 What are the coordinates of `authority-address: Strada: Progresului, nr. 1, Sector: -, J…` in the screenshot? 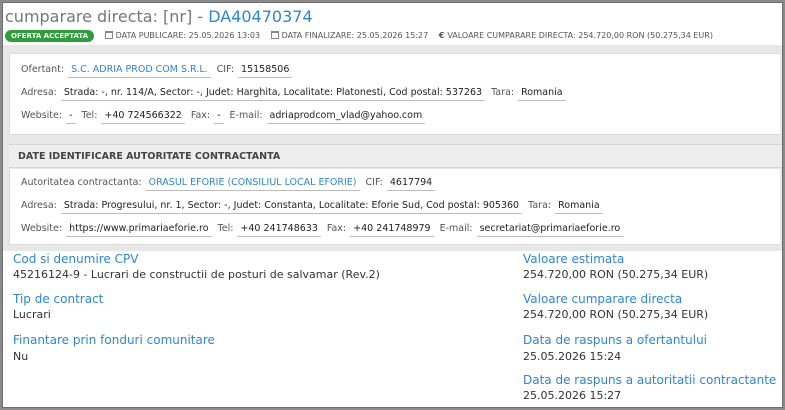 It's located at (291, 206).